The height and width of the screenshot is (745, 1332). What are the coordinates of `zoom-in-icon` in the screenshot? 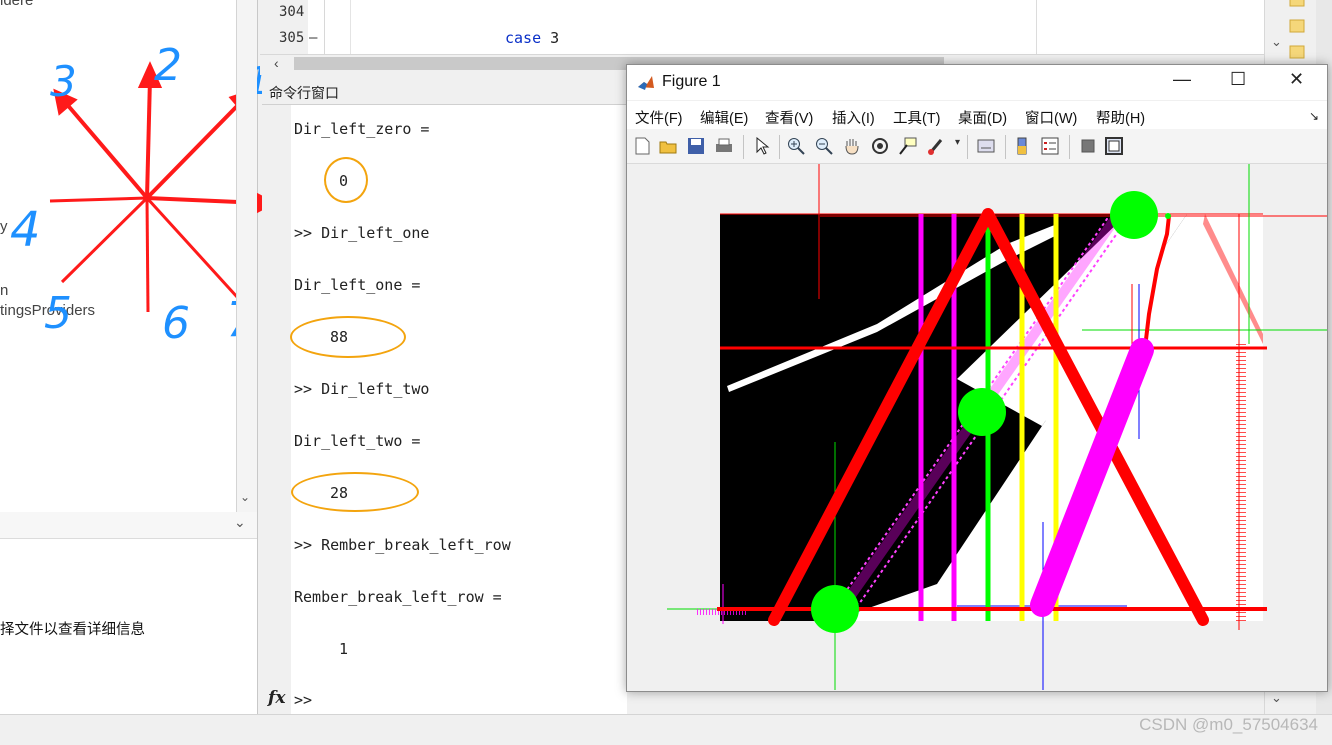 It's located at (796, 146).